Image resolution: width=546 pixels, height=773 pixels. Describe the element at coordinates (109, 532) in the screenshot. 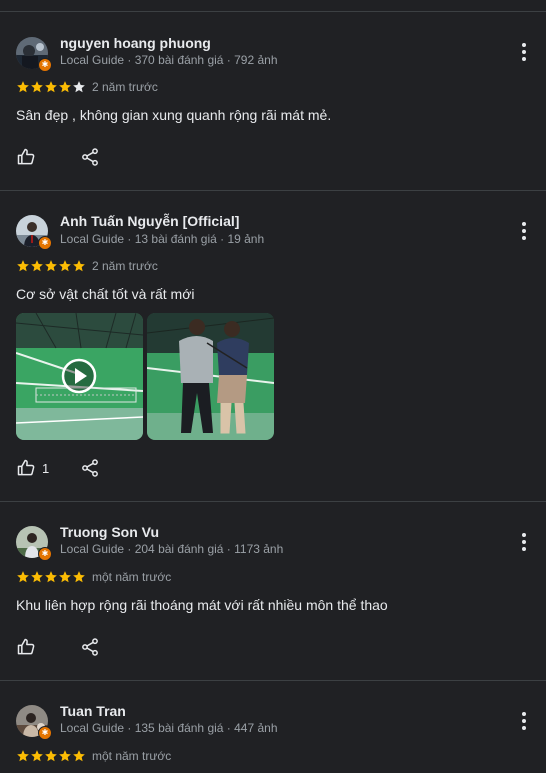

I see `reviewer-name: Truong Son Vu` at that location.